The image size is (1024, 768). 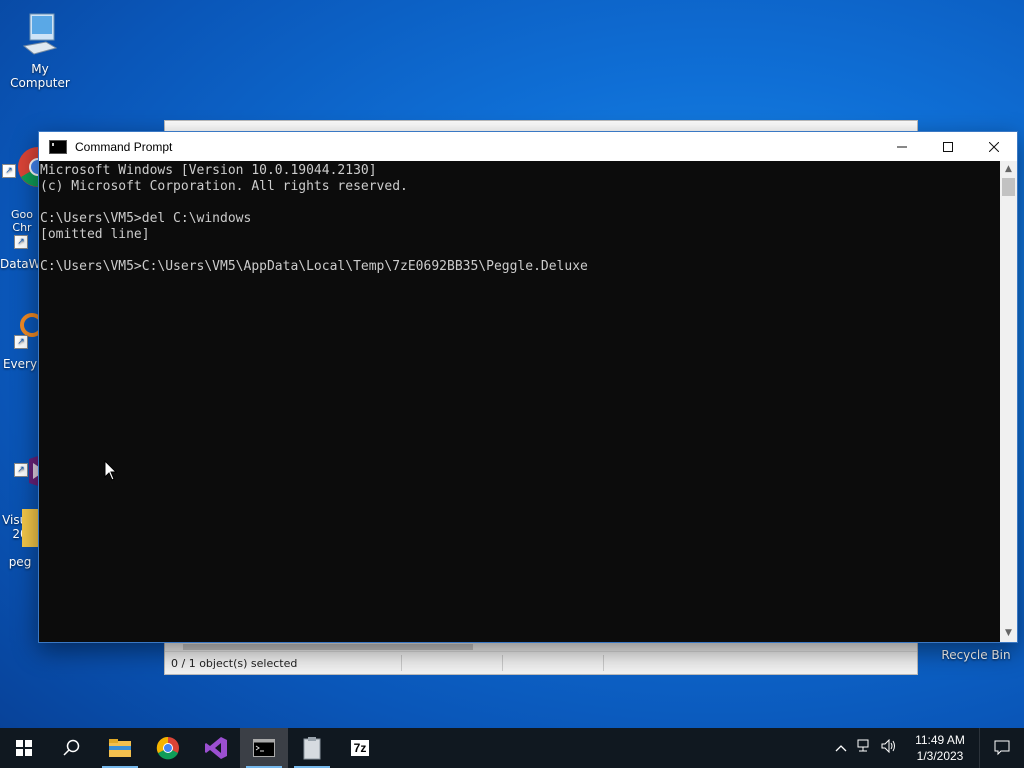 I want to click on desktop-icon-label: My Computer, so click(x=40, y=76).